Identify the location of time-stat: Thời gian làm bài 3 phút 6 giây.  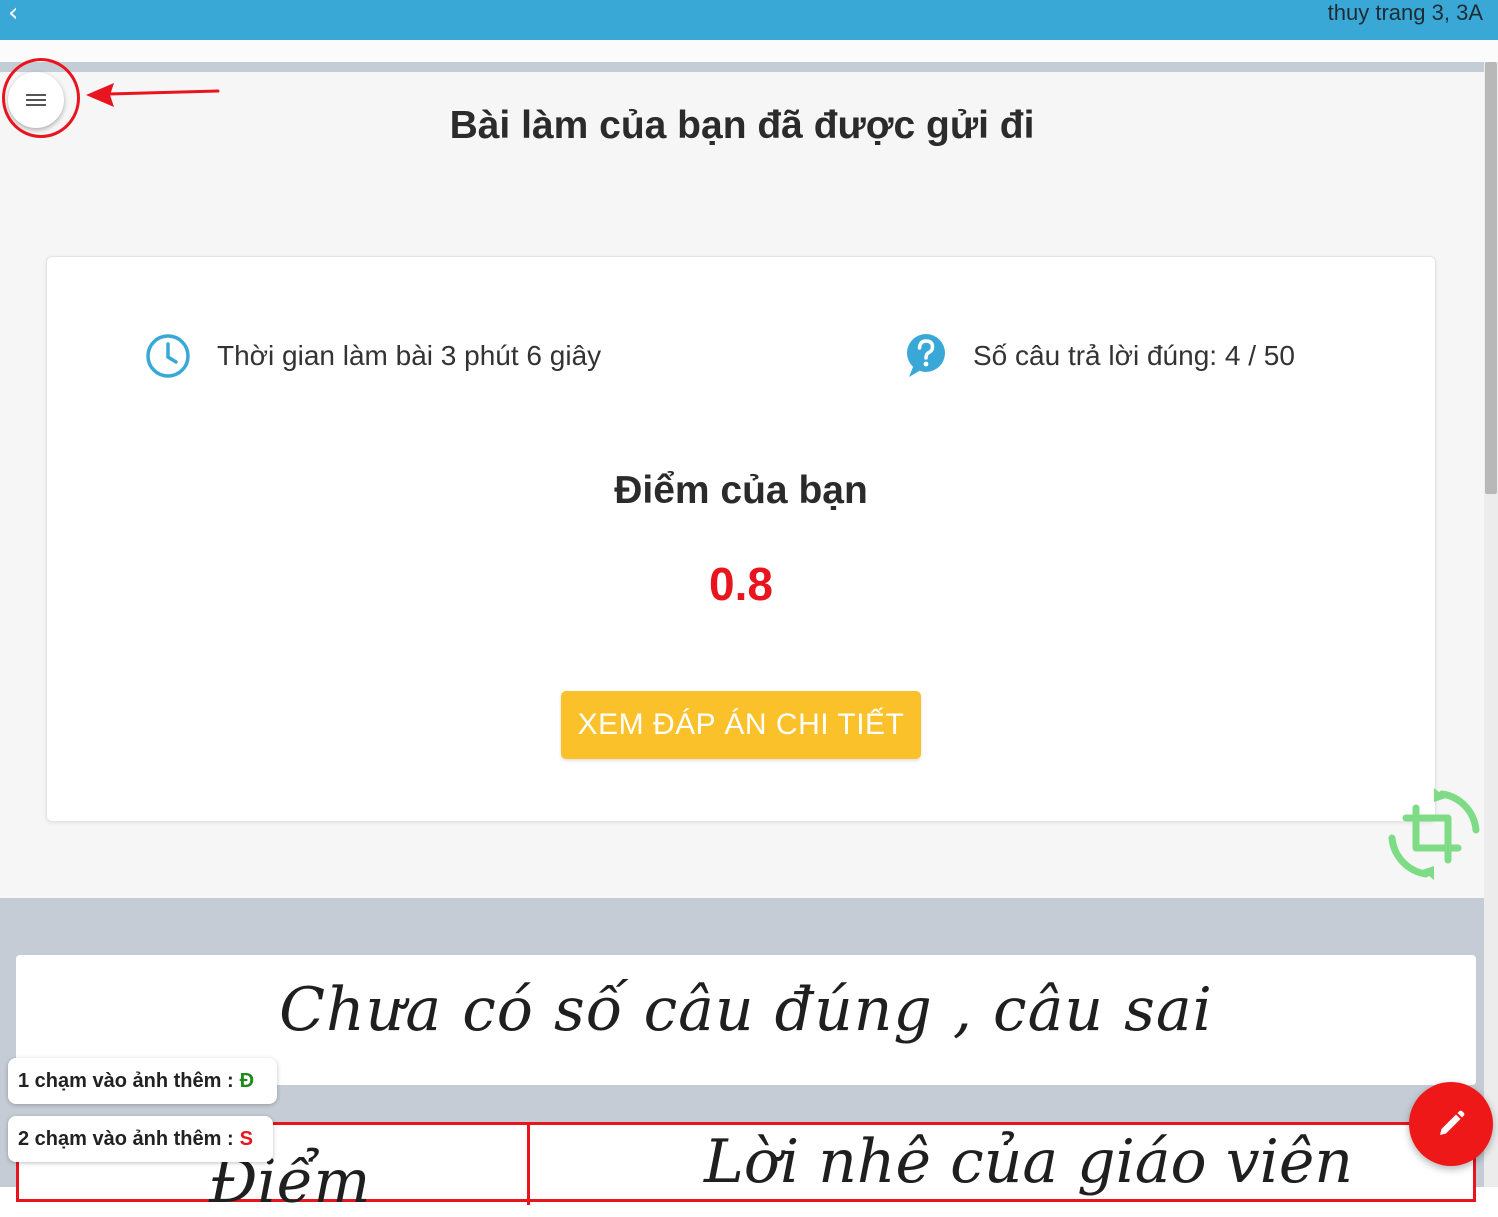
(373, 356).